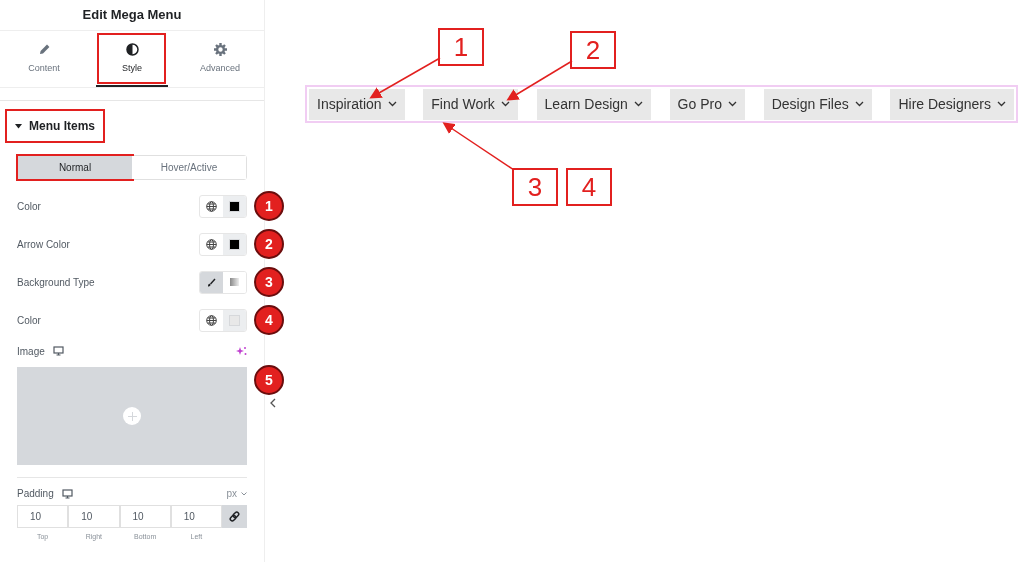 The height and width of the screenshot is (562, 1024). Describe the element at coordinates (273, 403) in the screenshot. I see `collapse-chevron-icon` at that location.